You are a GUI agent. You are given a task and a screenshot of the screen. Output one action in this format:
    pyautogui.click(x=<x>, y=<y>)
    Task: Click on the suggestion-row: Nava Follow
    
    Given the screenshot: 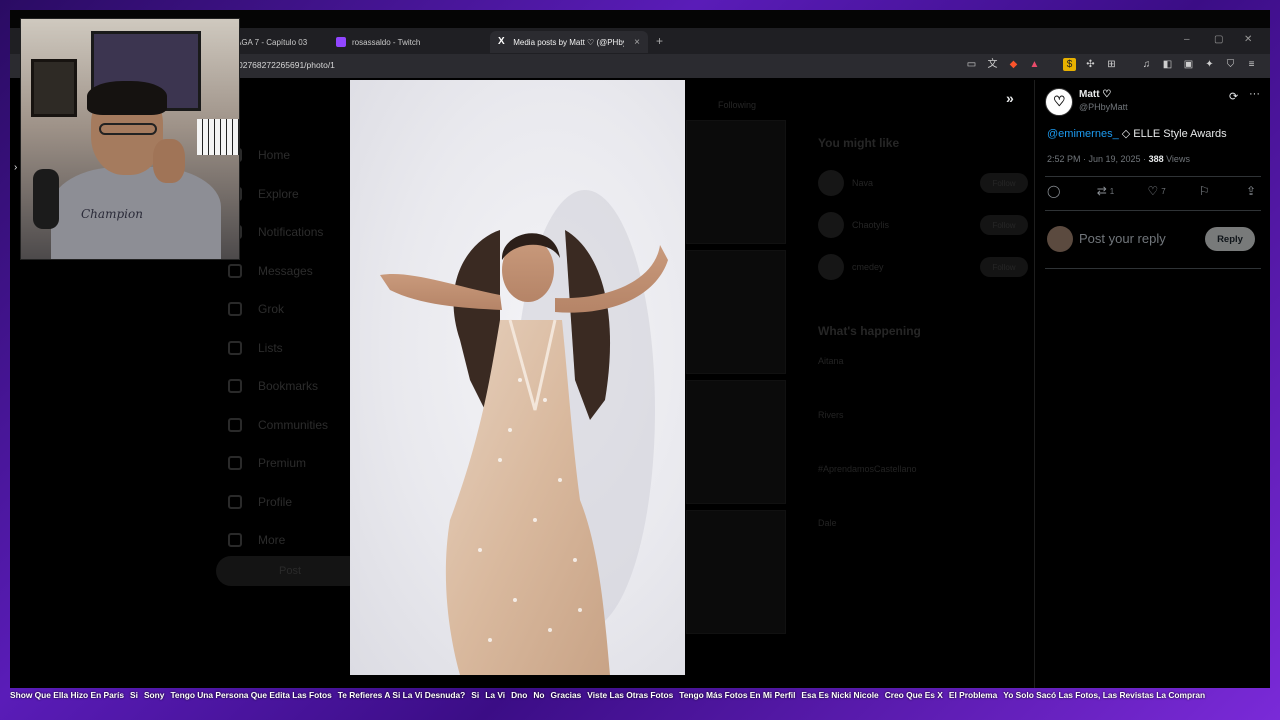 What is the action you would take?
    pyautogui.click(x=923, y=183)
    